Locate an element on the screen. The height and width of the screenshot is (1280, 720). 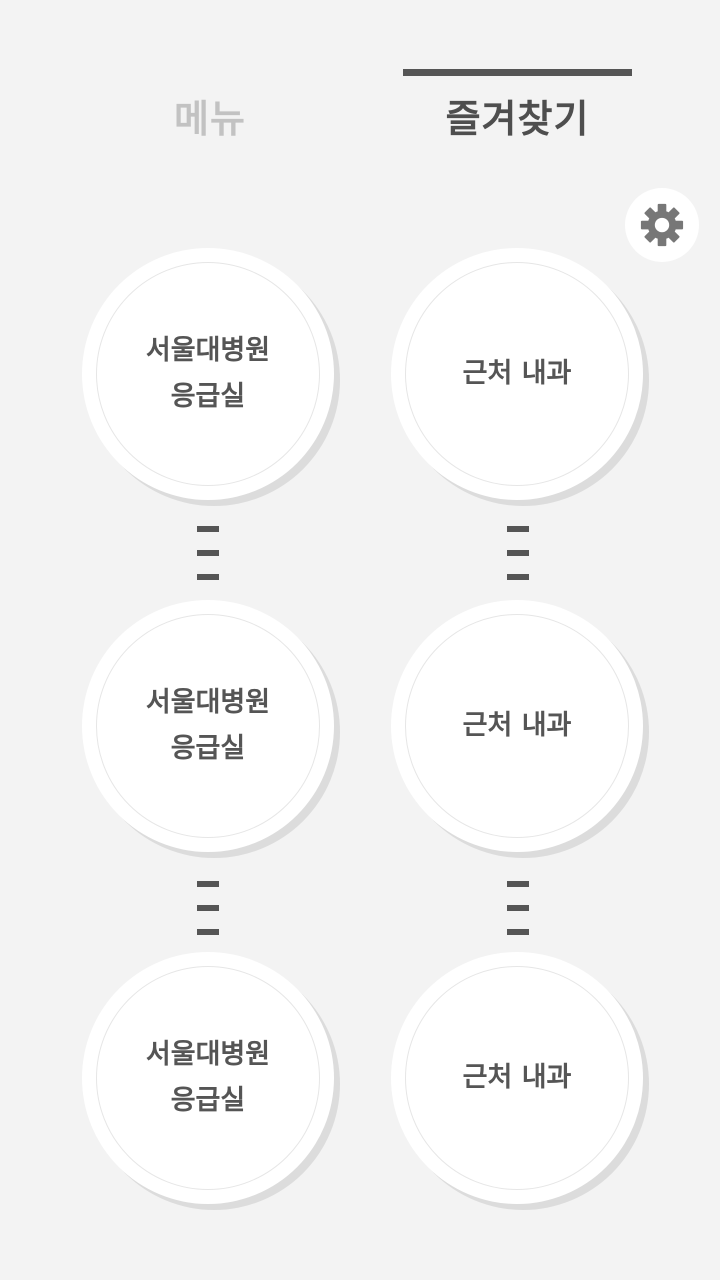
favorite-item-left-1: 서울대병원 응급실 is located at coordinates (208, 374).